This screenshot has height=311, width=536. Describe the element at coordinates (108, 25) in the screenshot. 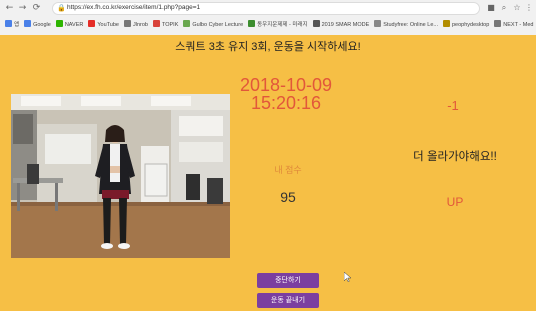

I see `bookmark-label: YouTube` at that location.